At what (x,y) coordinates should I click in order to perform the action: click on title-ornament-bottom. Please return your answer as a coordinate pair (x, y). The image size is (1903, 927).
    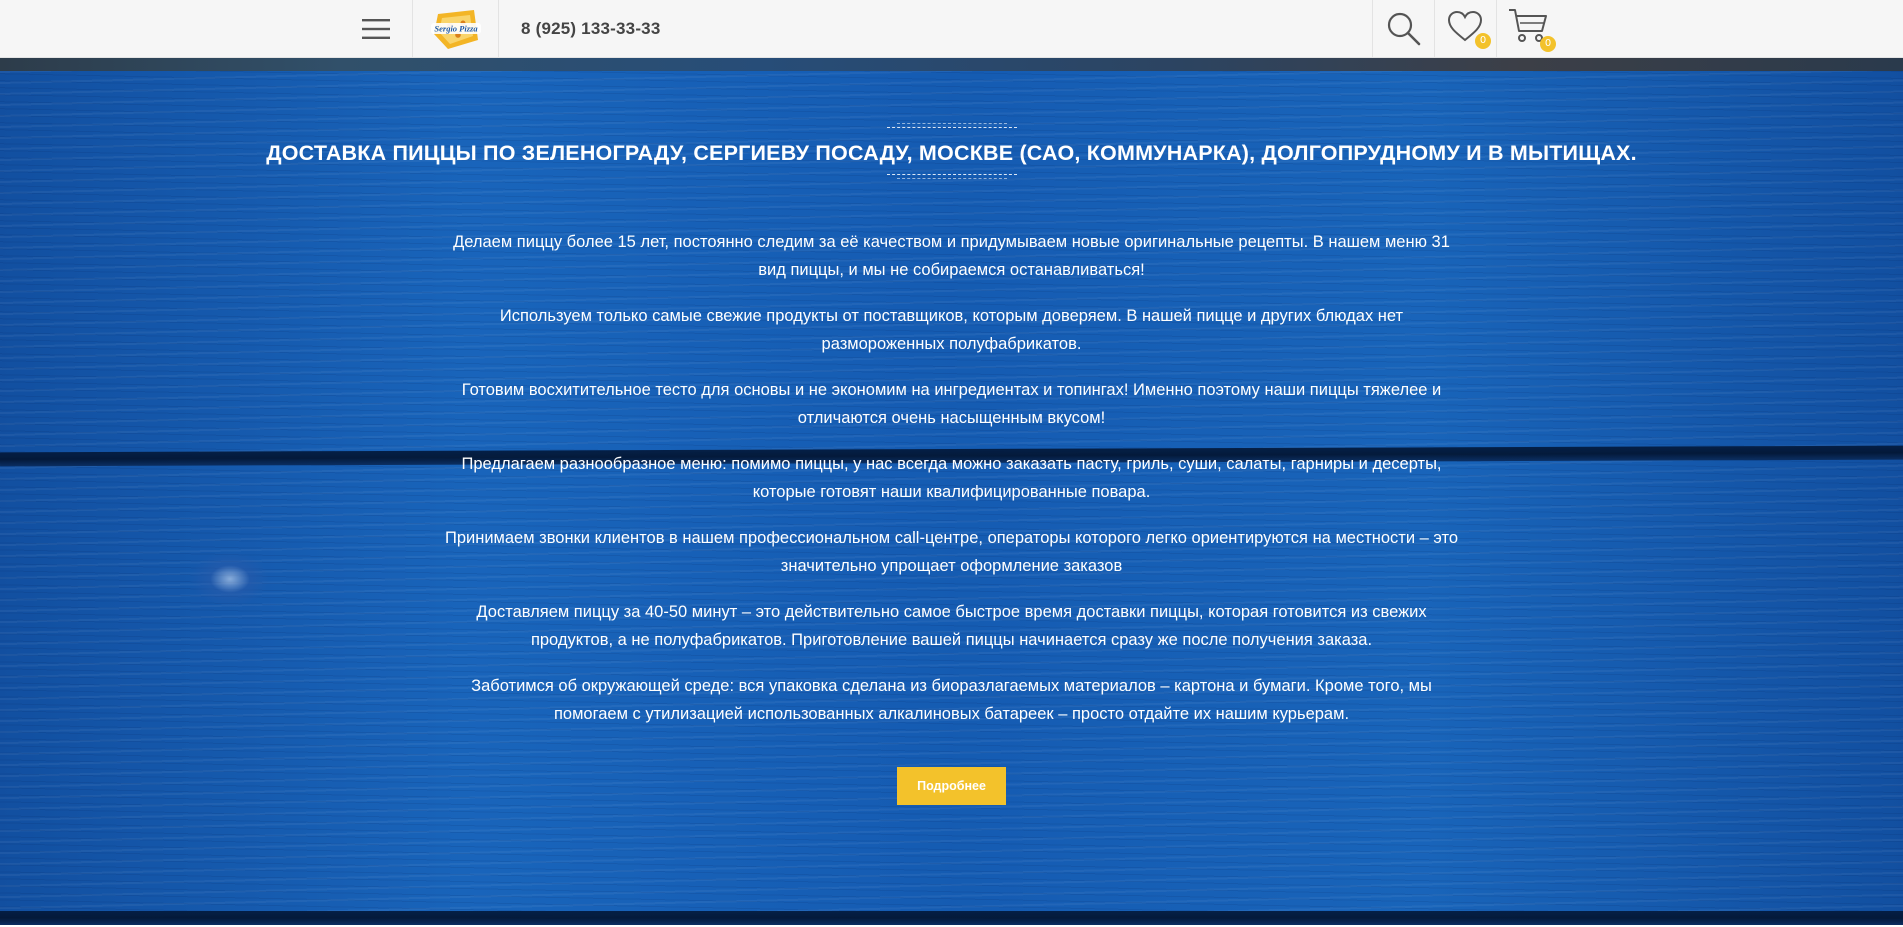
    Looking at the image, I should click on (952, 179).